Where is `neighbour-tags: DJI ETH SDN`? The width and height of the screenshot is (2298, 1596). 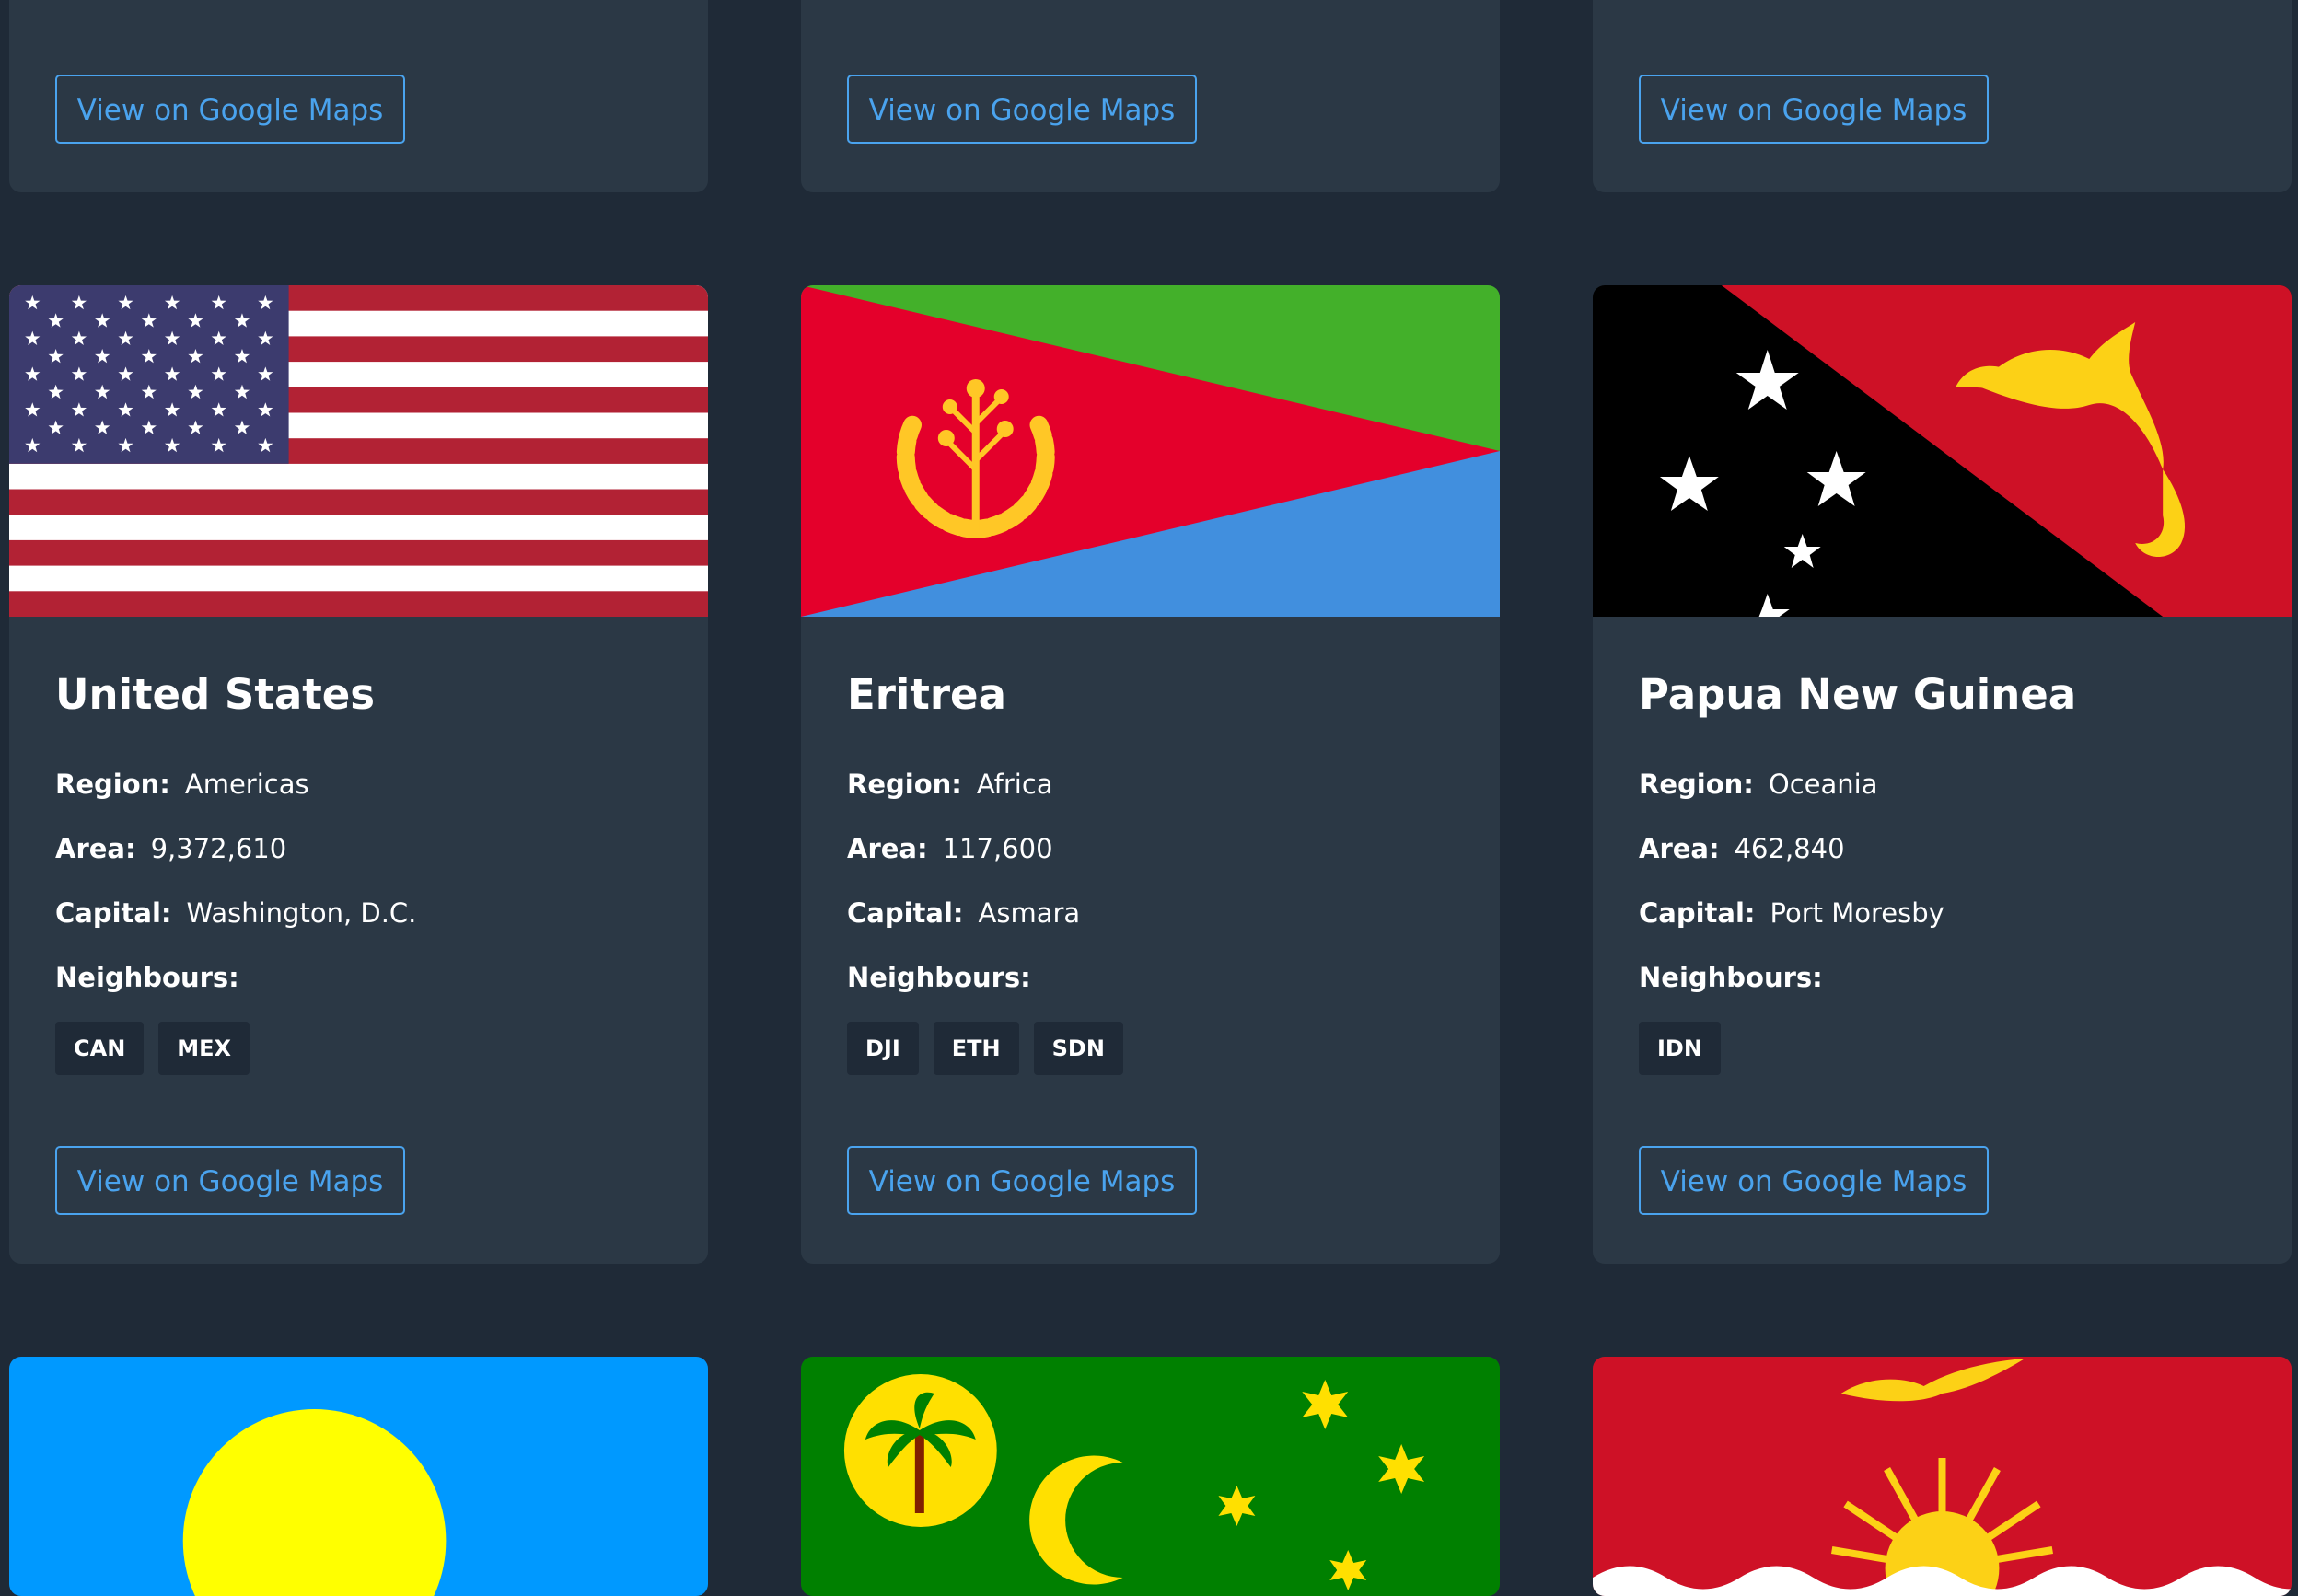
neighbour-tags: DJI ETH SDN is located at coordinates (985, 1049).